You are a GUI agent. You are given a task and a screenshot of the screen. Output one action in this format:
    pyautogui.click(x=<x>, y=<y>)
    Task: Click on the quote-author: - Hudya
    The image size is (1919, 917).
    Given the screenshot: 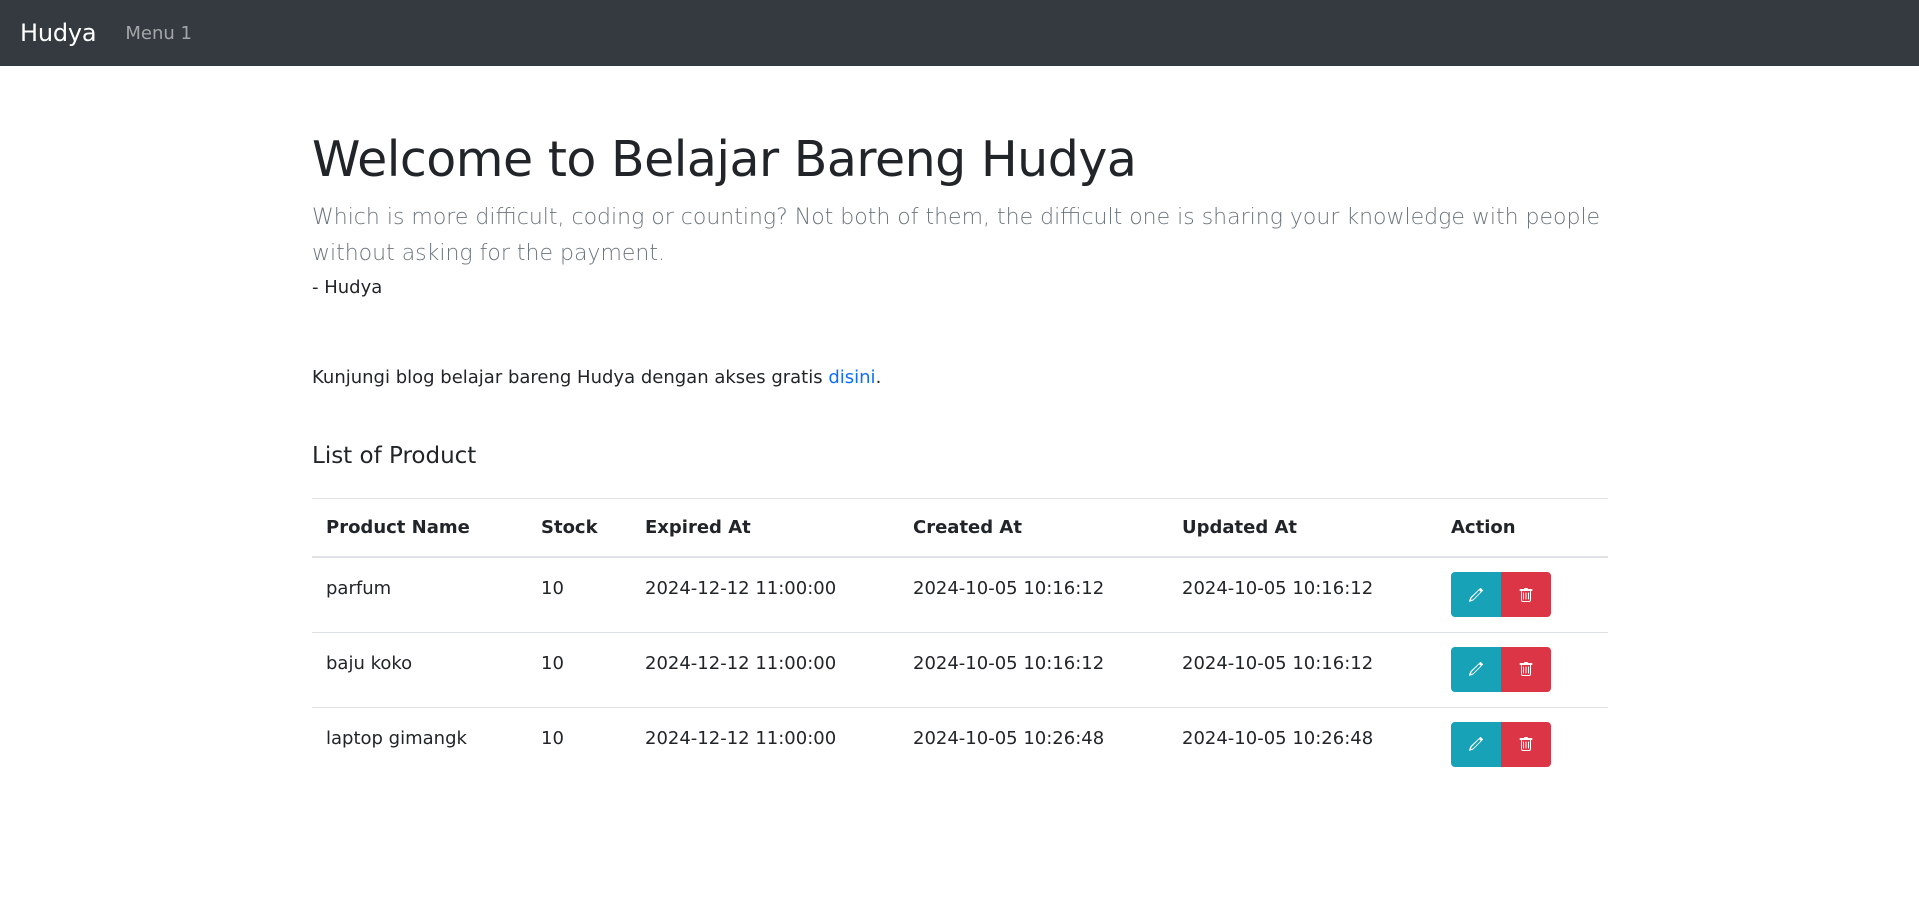 What is the action you would take?
    pyautogui.click(x=347, y=287)
    